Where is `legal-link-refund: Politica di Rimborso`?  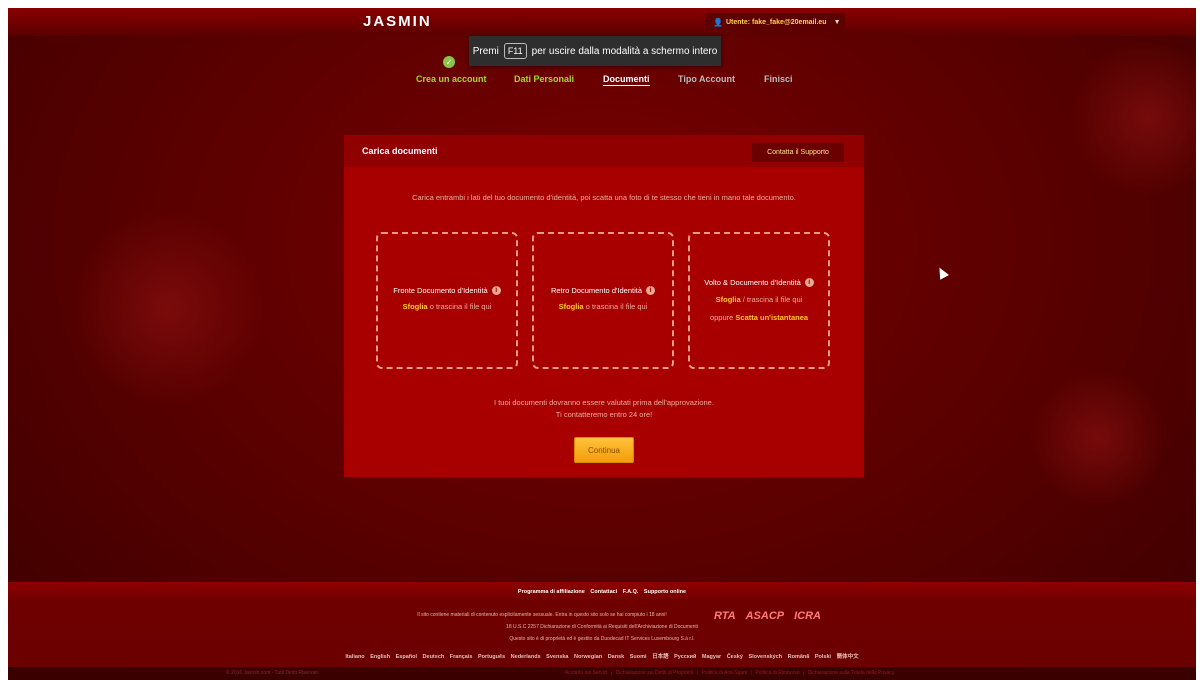 legal-link-refund: Politica di Rimborso is located at coordinates (777, 673).